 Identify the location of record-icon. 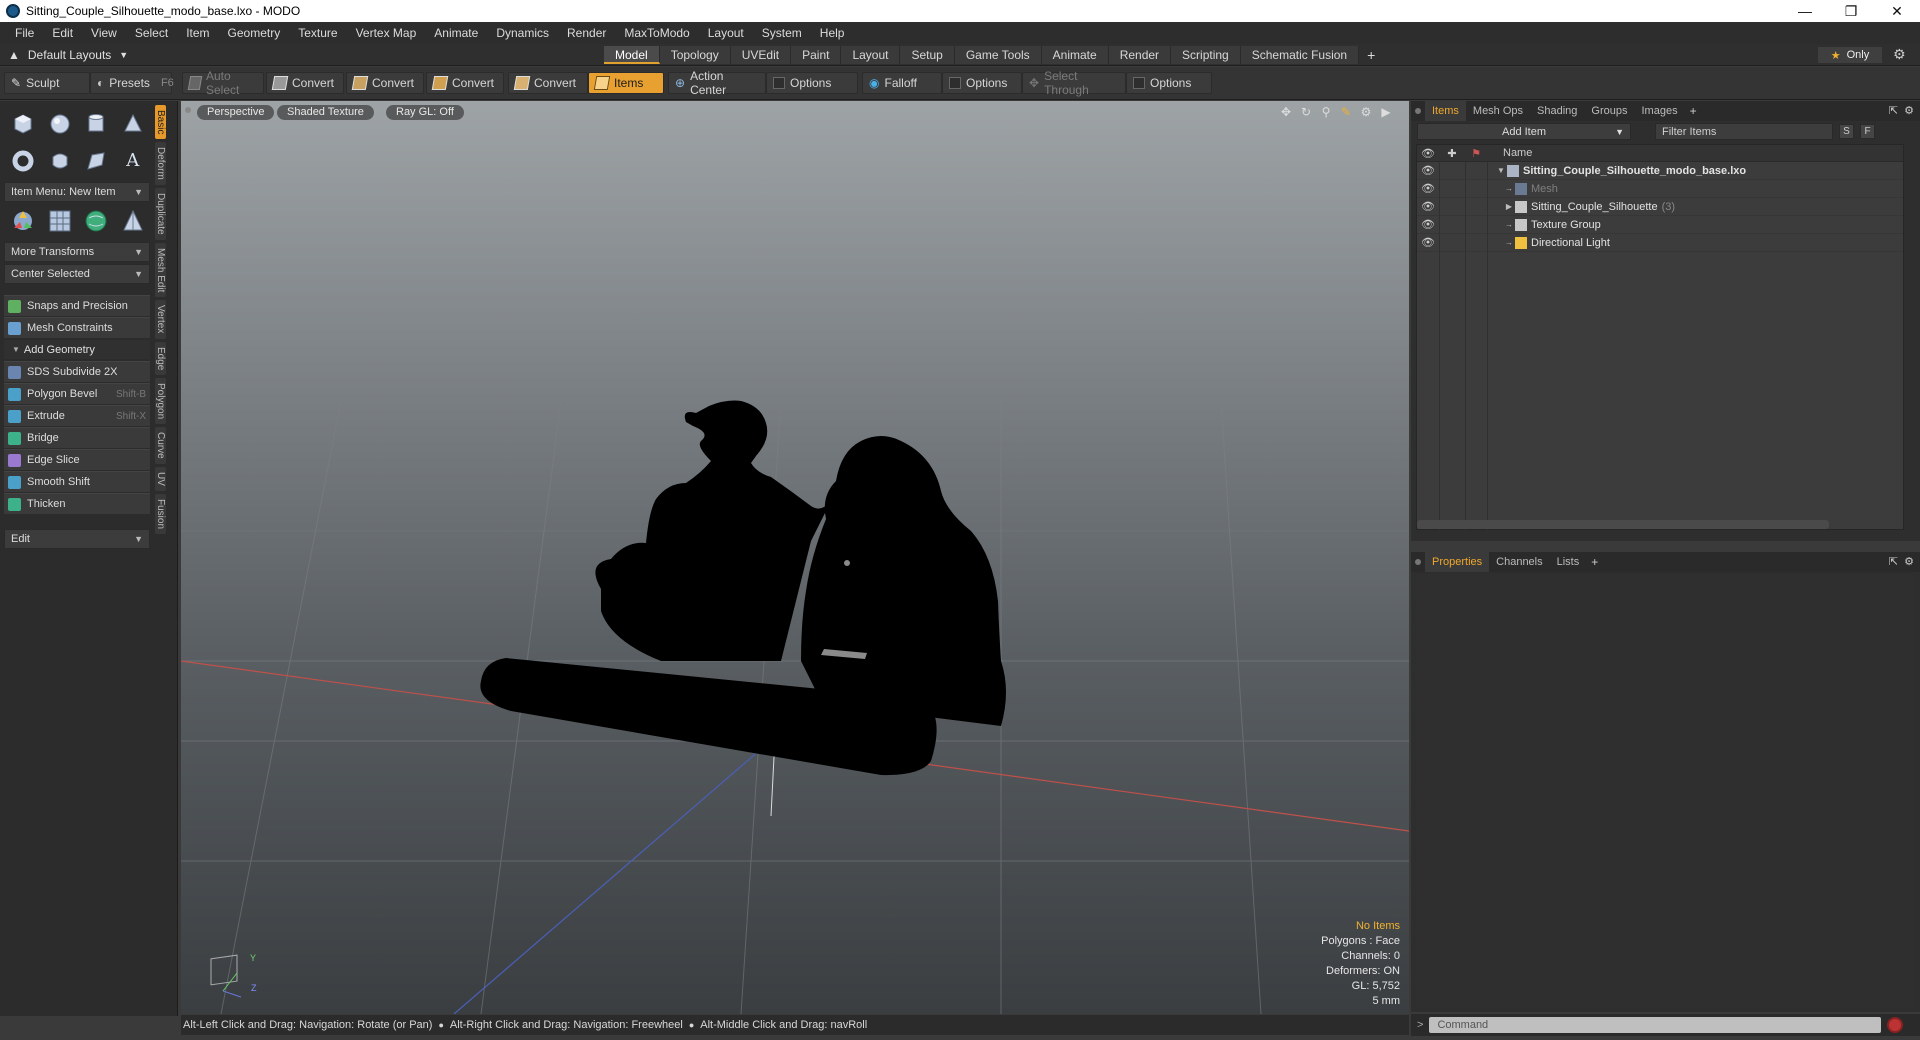
(1895, 1025).